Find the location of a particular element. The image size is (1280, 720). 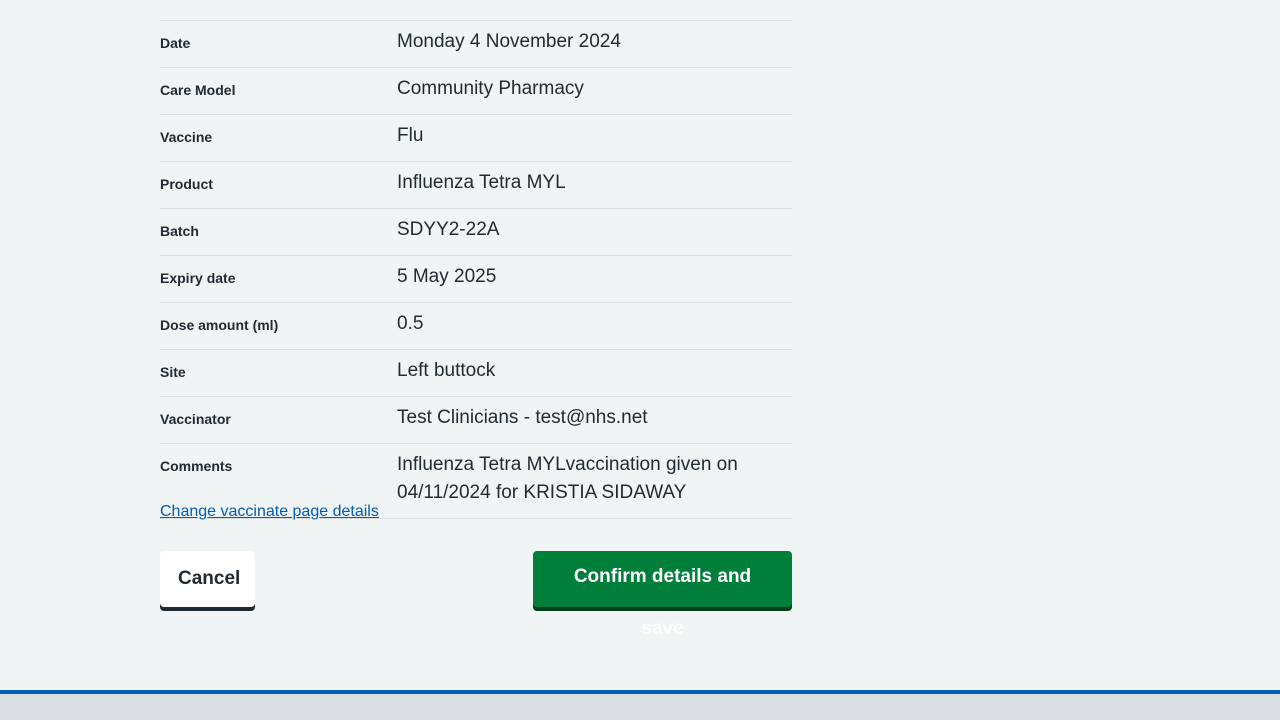

summary-row-vaccine: Vaccine Flu is located at coordinates (476, 138).